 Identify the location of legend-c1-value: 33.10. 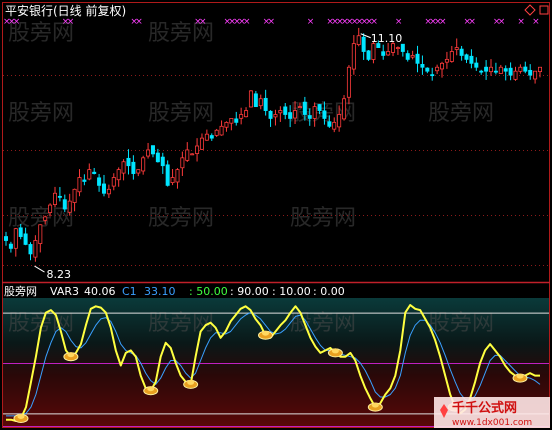
(160, 291).